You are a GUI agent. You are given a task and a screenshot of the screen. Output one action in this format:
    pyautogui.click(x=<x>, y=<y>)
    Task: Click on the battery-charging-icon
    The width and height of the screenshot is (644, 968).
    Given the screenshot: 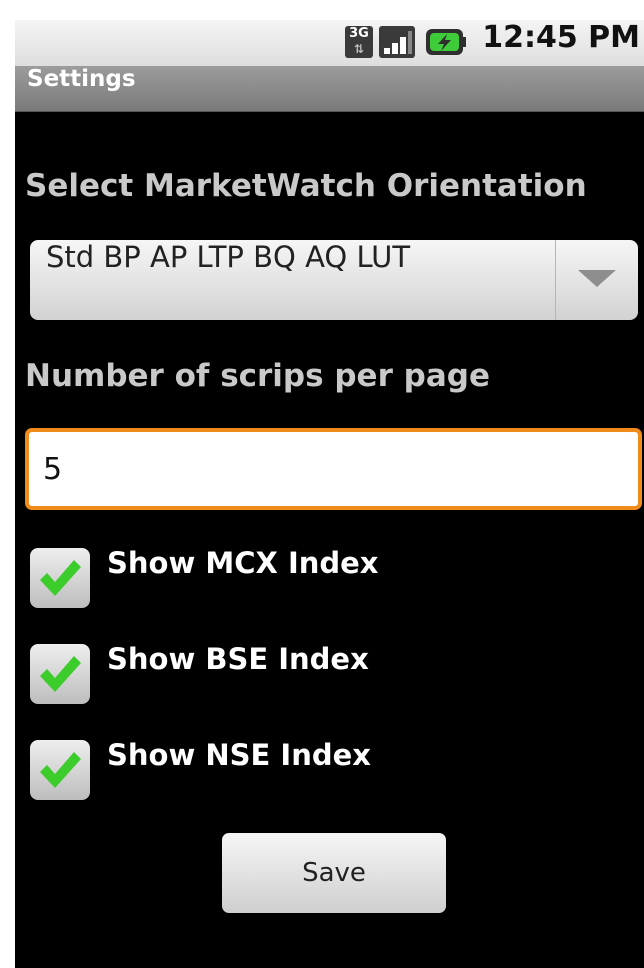 What is the action you would take?
    pyautogui.click(x=446, y=42)
    